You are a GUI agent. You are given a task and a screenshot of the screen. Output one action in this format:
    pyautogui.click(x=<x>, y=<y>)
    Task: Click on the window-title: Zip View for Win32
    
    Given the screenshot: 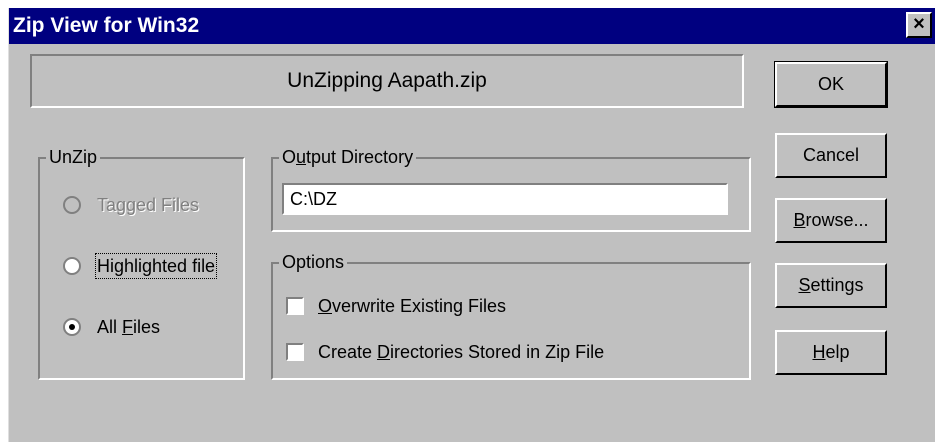 What is the action you would take?
    pyautogui.click(x=106, y=25)
    